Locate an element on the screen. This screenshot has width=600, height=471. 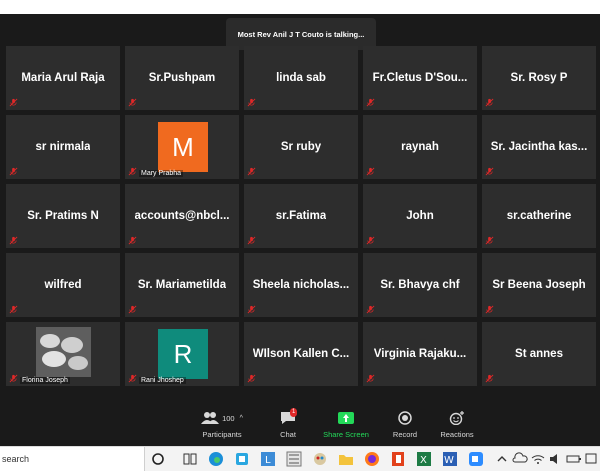
participant-name: John is located at coordinates (420, 216).